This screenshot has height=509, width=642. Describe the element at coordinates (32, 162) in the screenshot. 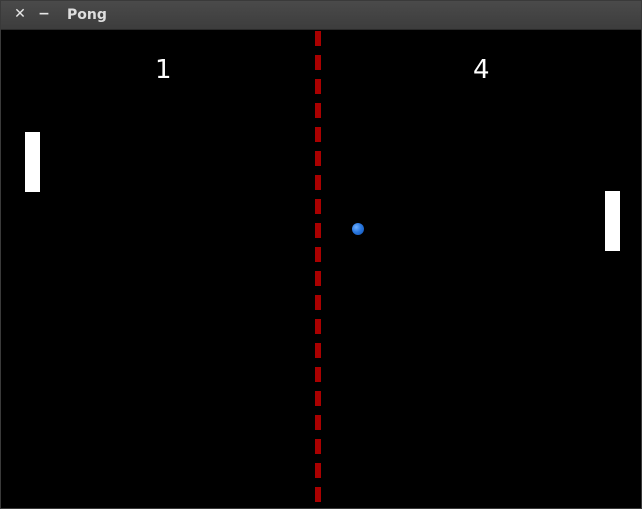

I see `left-paddle` at that location.